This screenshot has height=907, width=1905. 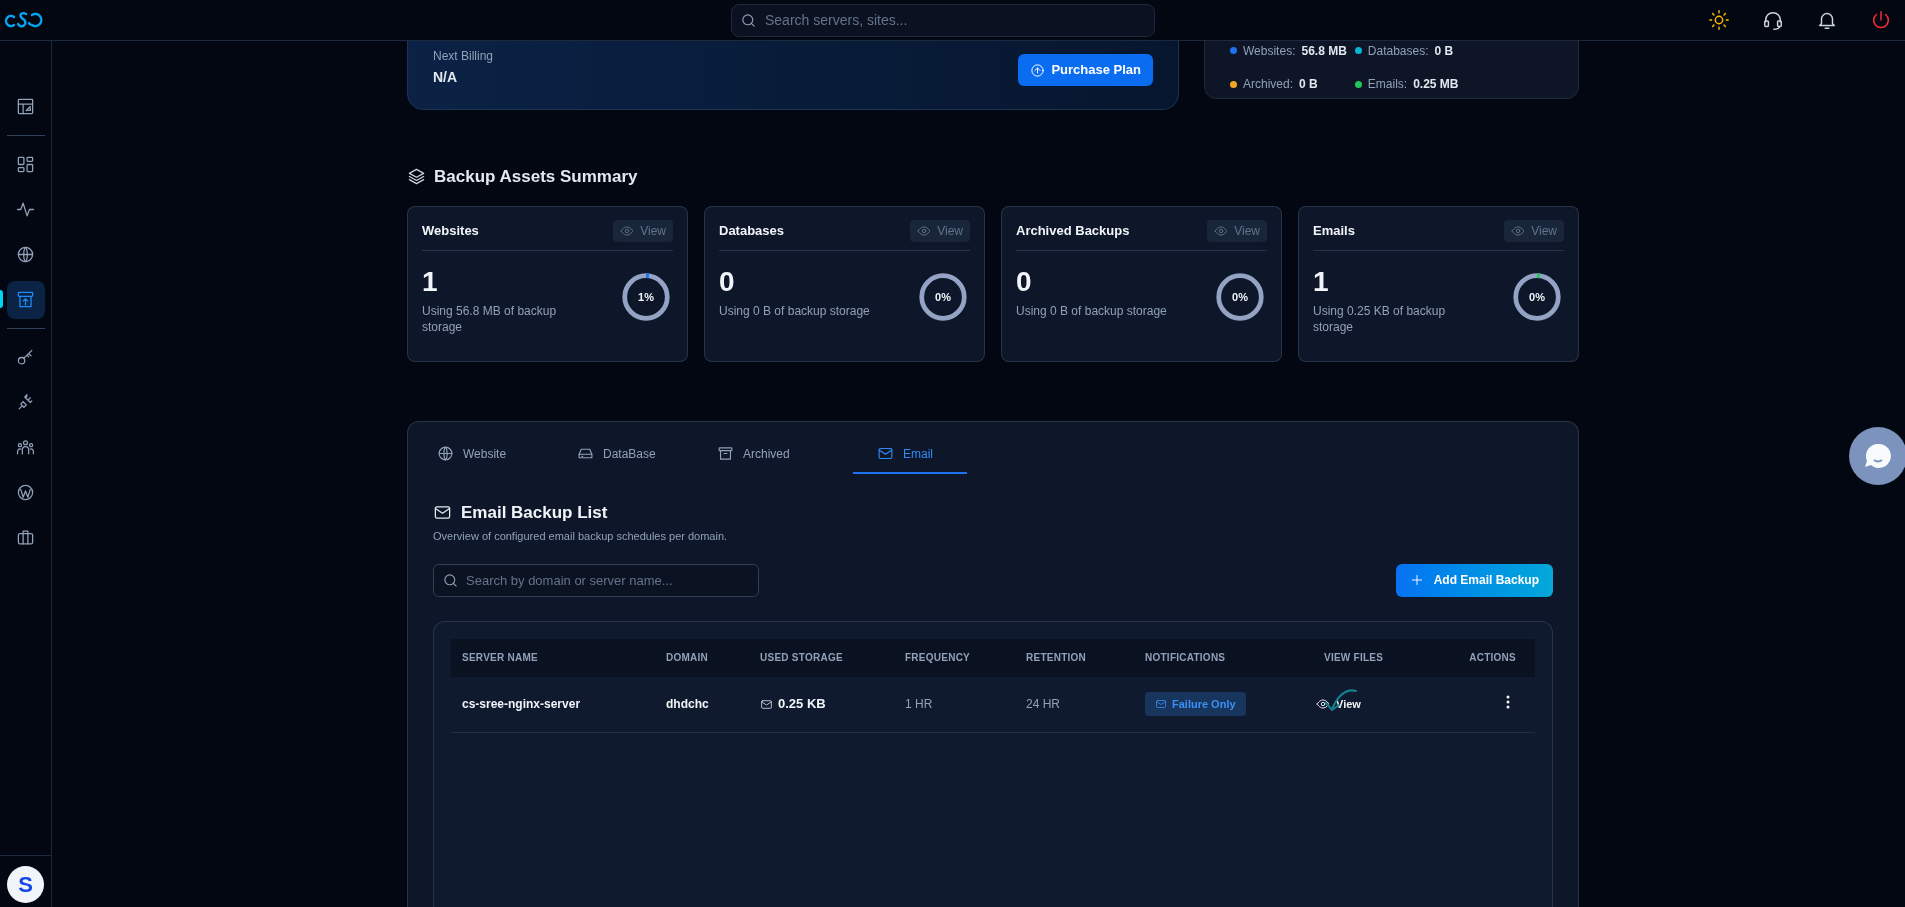 What do you see at coordinates (1268, 85) in the screenshot?
I see `legend-label: Archived:` at bounding box center [1268, 85].